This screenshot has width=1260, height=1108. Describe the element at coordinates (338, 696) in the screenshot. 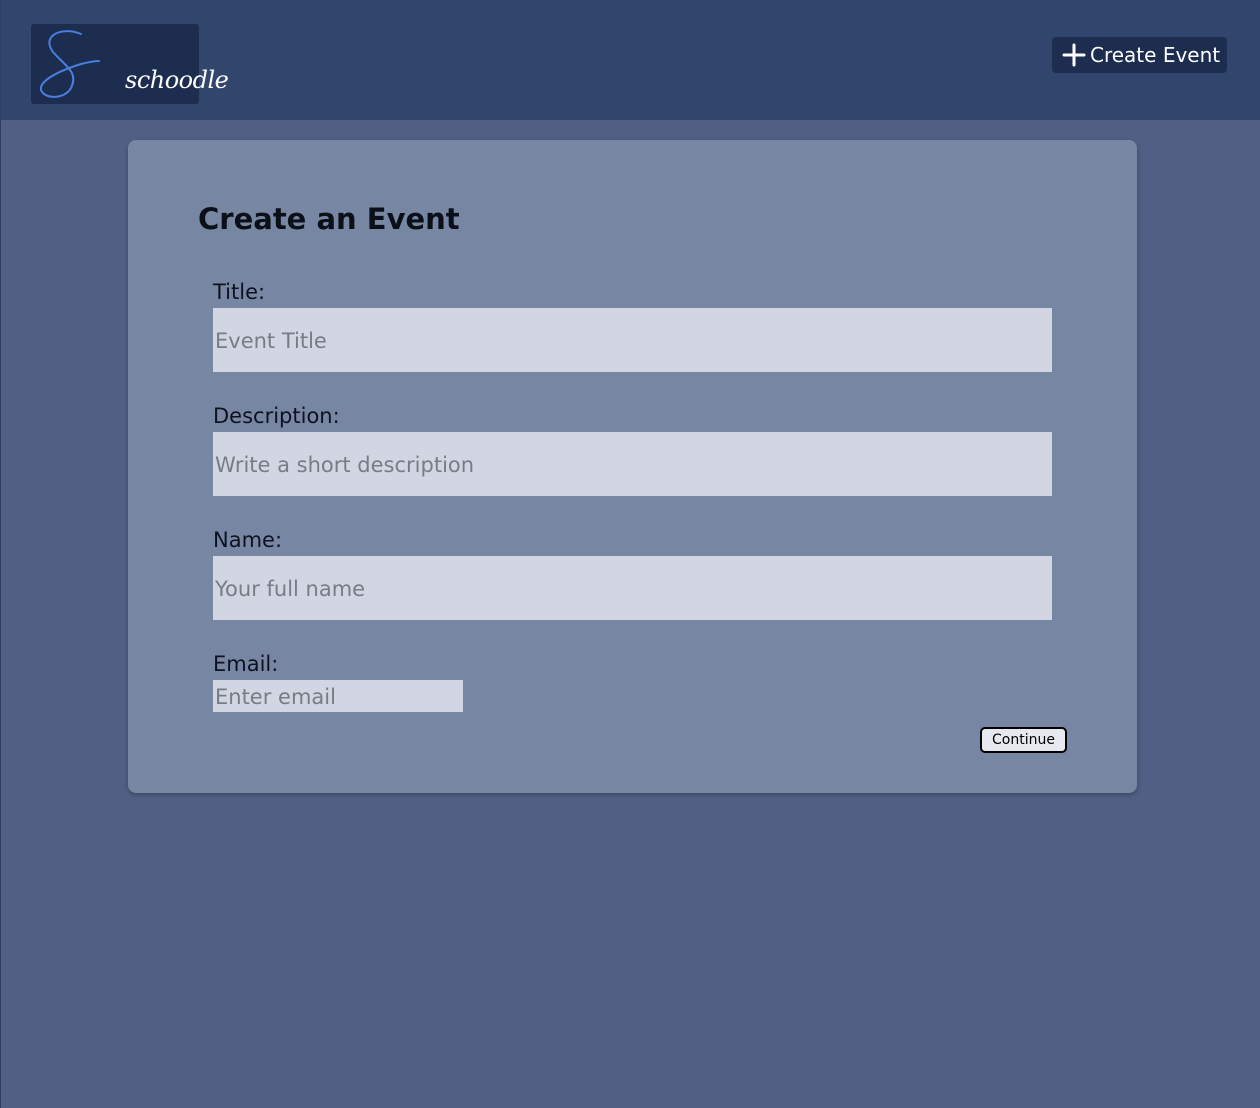

I see `email-input` at that location.